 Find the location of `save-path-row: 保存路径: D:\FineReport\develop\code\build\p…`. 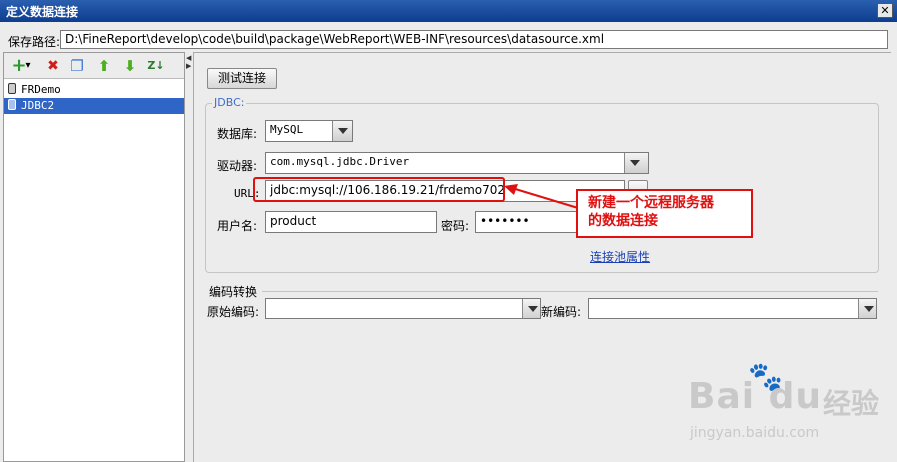

save-path-row: 保存路径: D:\FineReport\develop\code\build\p… is located at coordinates (448, 40).